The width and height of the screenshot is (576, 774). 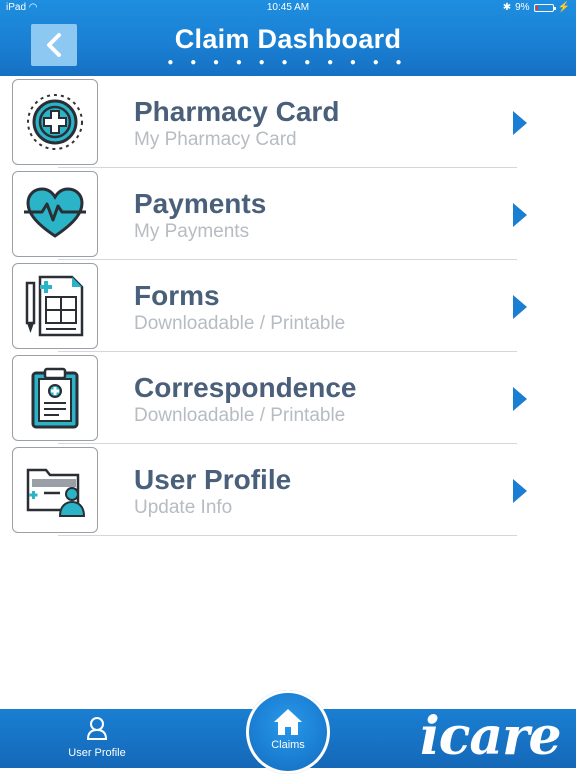 I want to click on battery-percent: 9%, so click(x=522, y=7).